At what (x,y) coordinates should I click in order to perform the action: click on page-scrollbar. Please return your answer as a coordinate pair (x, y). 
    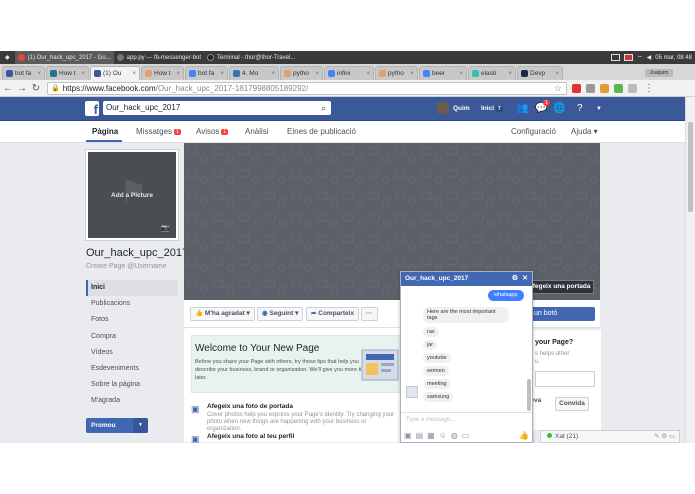
    Looking at the image, I should click on (690, 270).